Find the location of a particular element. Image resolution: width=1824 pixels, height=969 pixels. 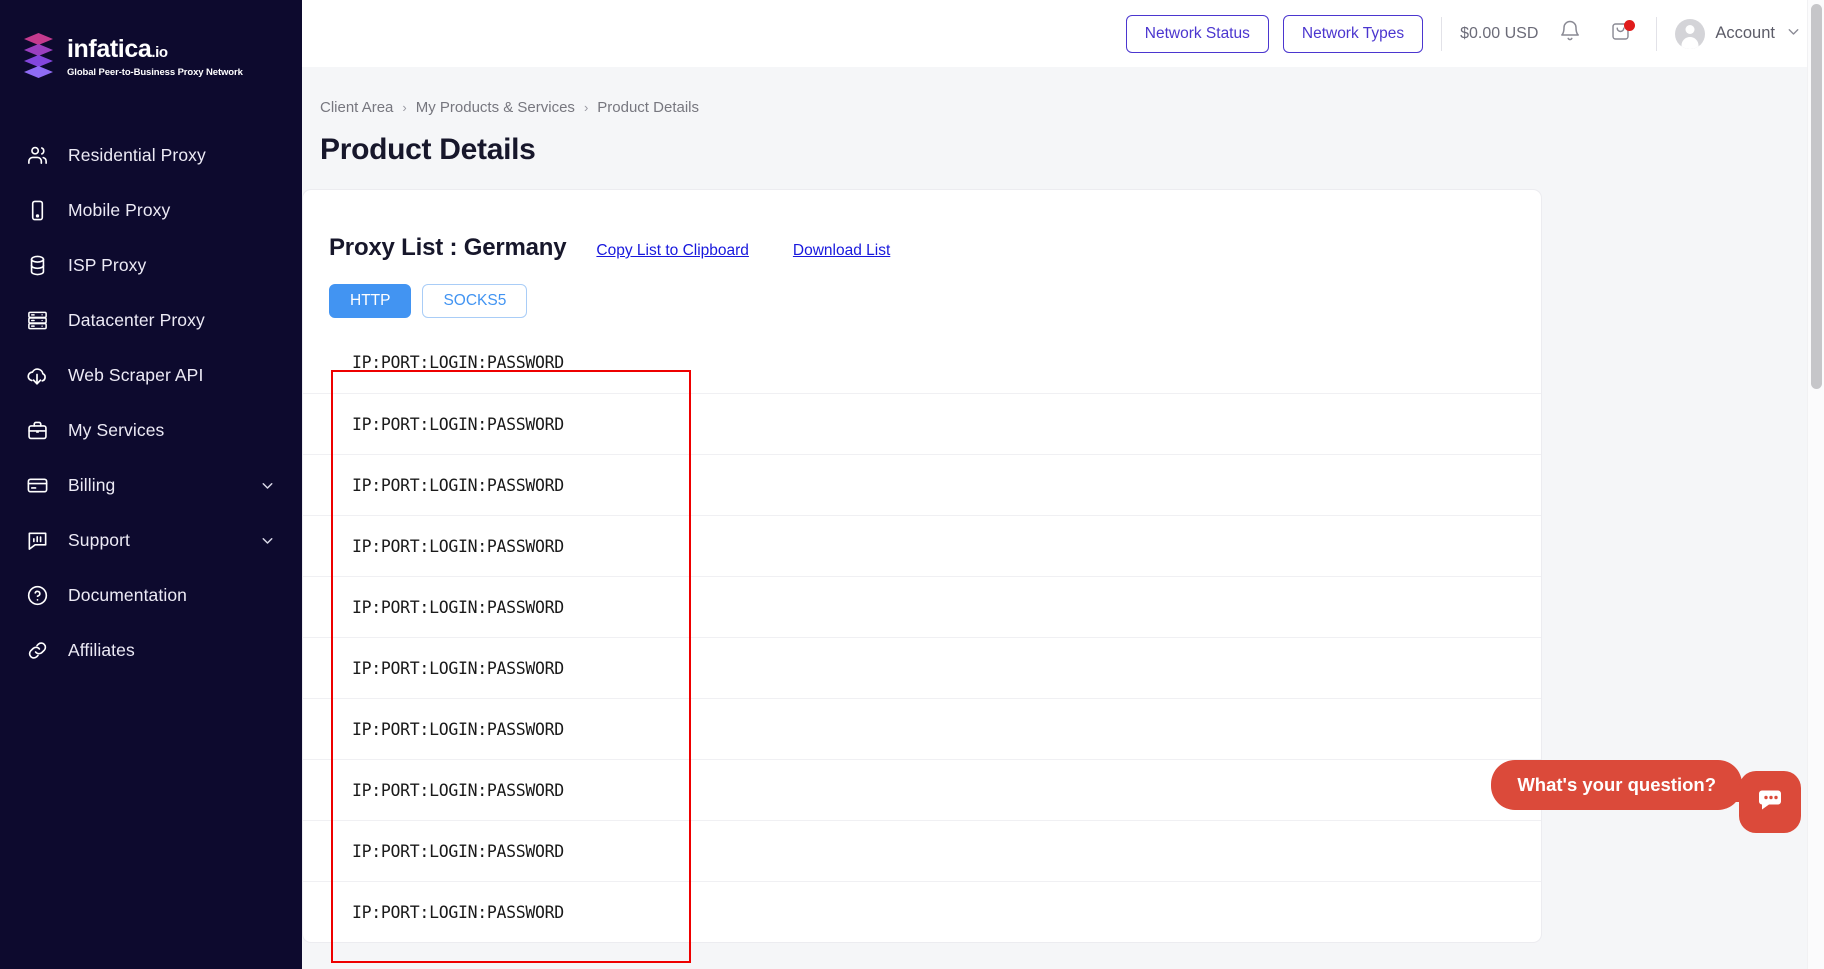

mobile-phone-icon is located at coordinates (37, 211).